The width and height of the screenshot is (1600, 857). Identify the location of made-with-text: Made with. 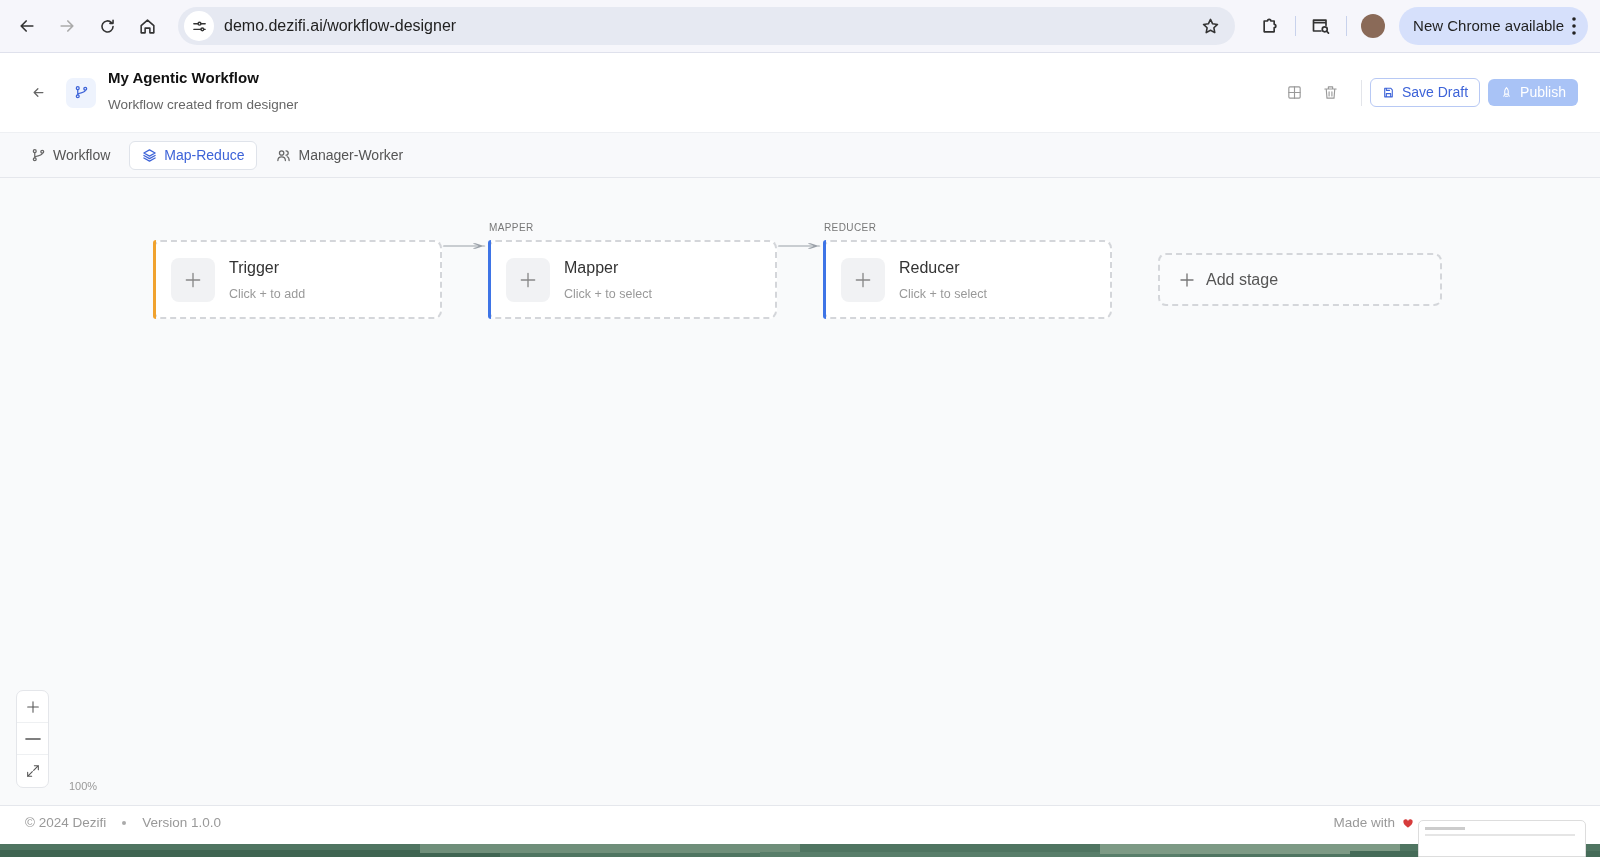
(1364, 822).